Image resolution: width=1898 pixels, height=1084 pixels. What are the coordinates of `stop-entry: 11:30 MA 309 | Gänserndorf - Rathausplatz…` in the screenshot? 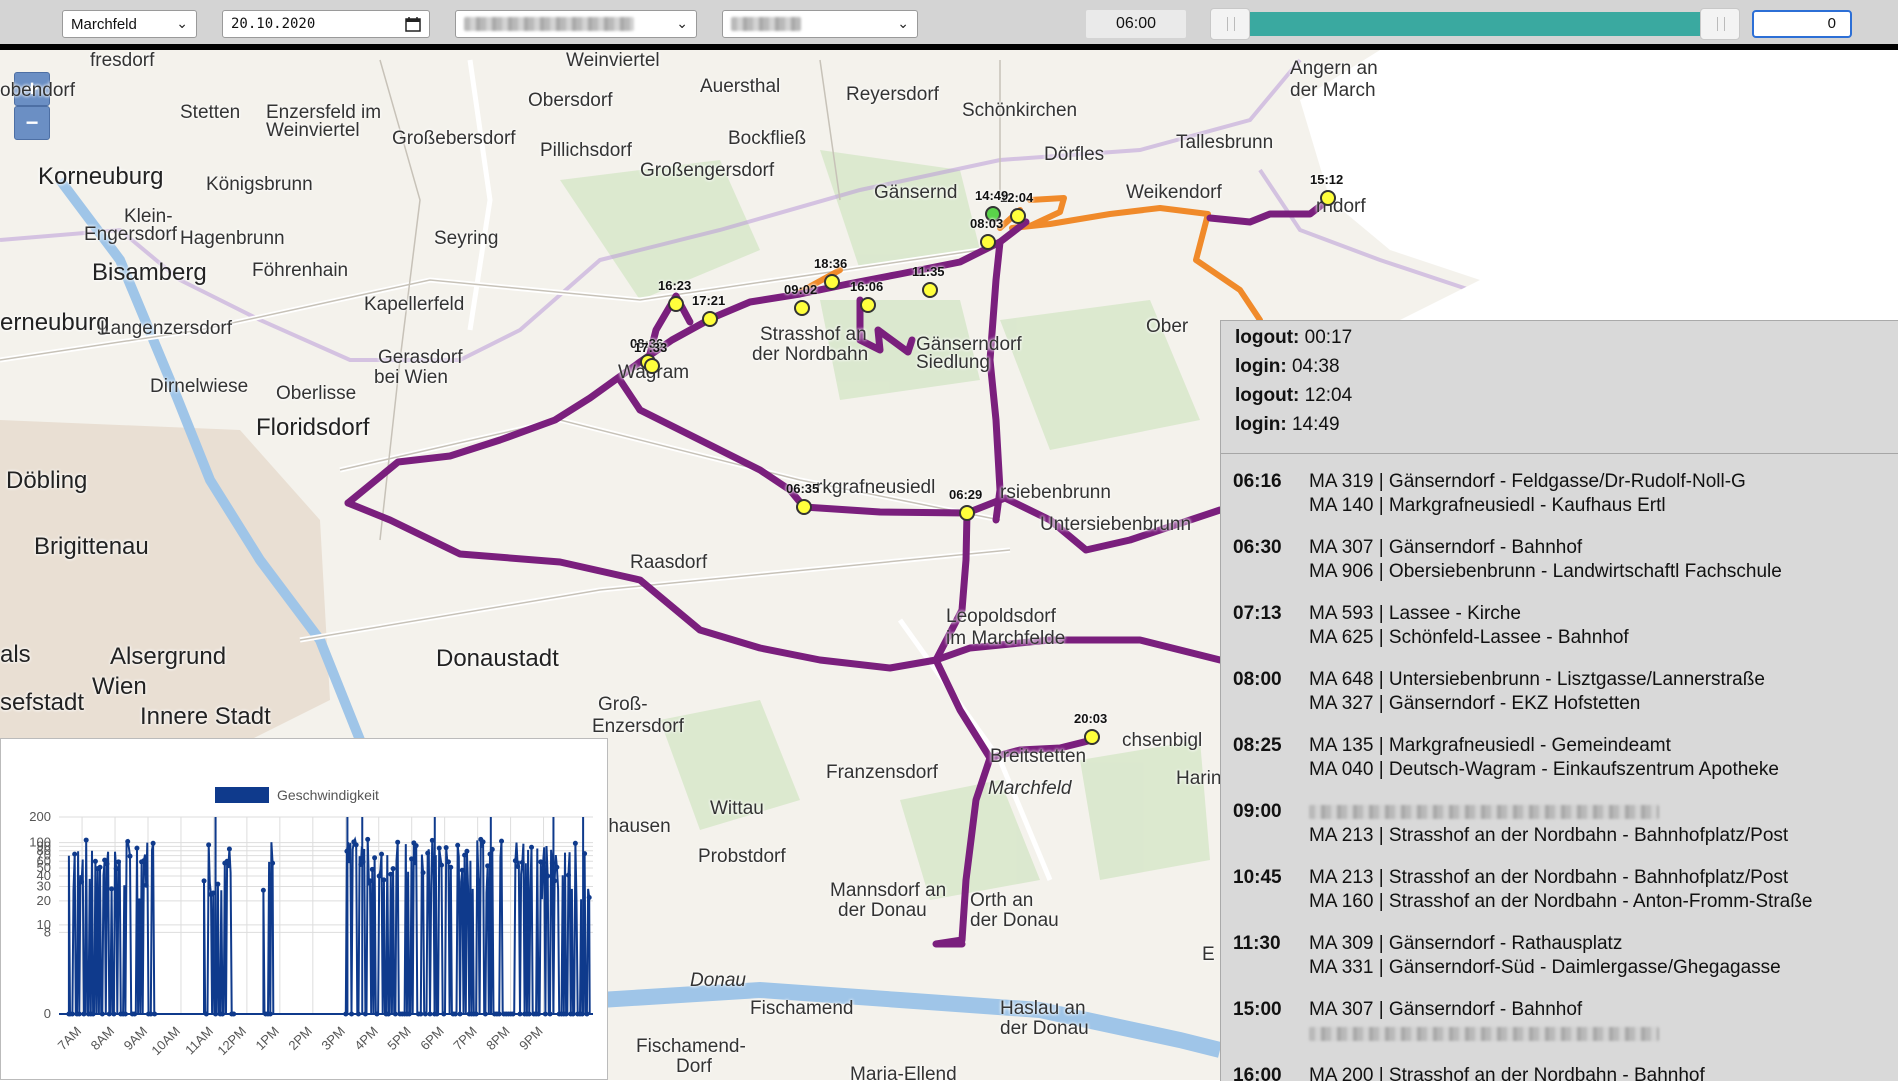 It's located at (1559, 965).